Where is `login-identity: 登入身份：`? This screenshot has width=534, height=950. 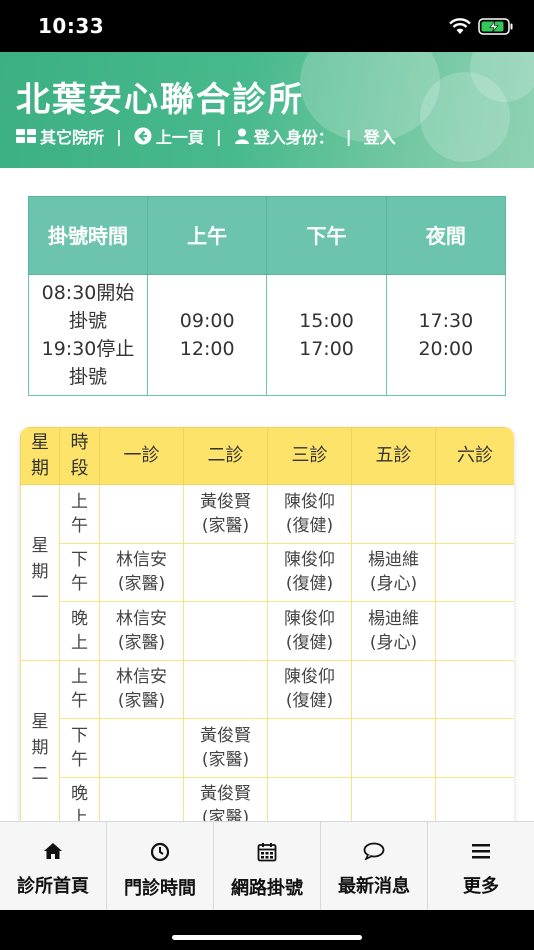
login-identity: 登入身份： is located at coordinates (284, 136).